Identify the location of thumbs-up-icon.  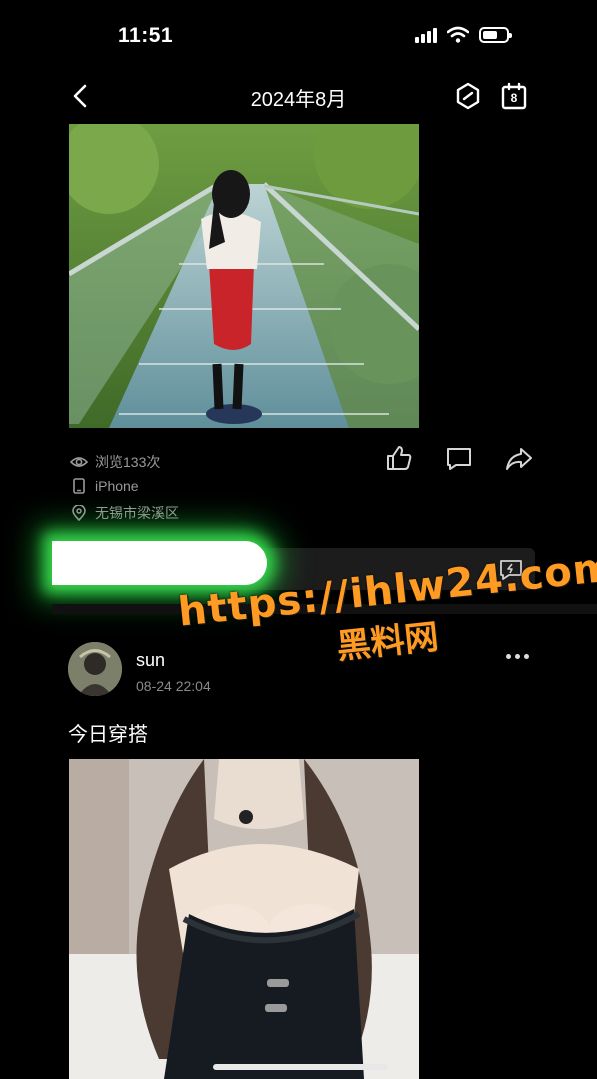
(399, 458).